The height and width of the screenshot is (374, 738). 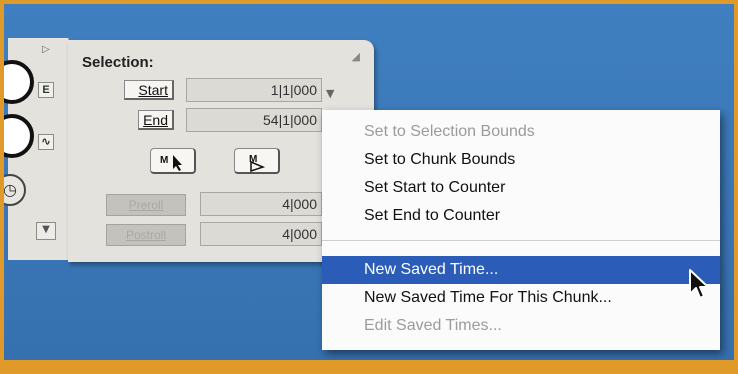 I want to click on window-corner-triangle-icon: ◢, so click(x=356, y=56).